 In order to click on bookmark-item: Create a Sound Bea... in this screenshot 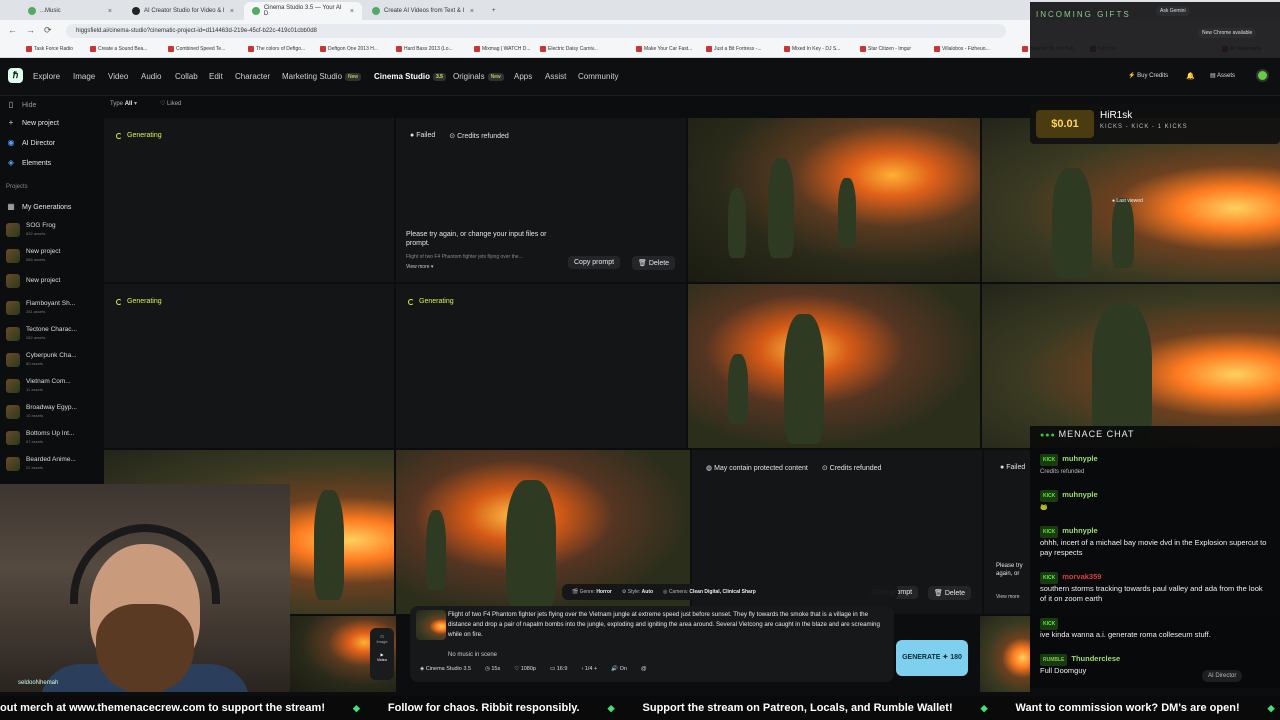, I will do `click(118, 49)`.